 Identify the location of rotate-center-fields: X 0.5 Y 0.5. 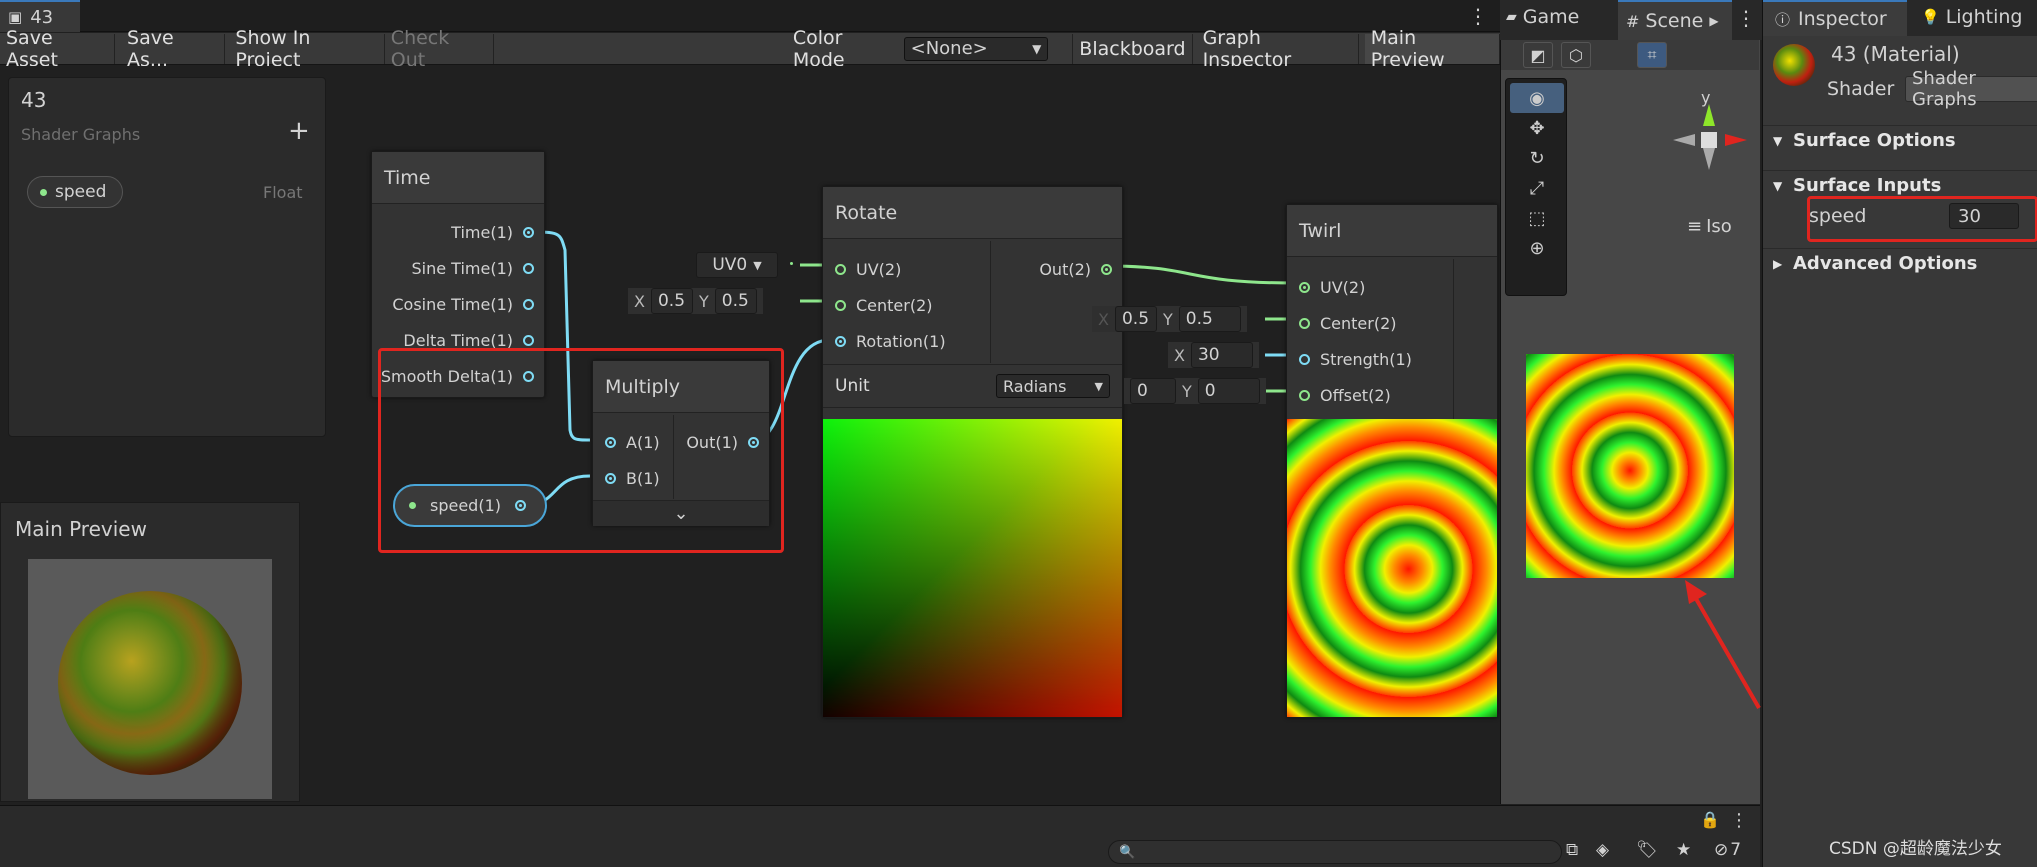
(695, 301).